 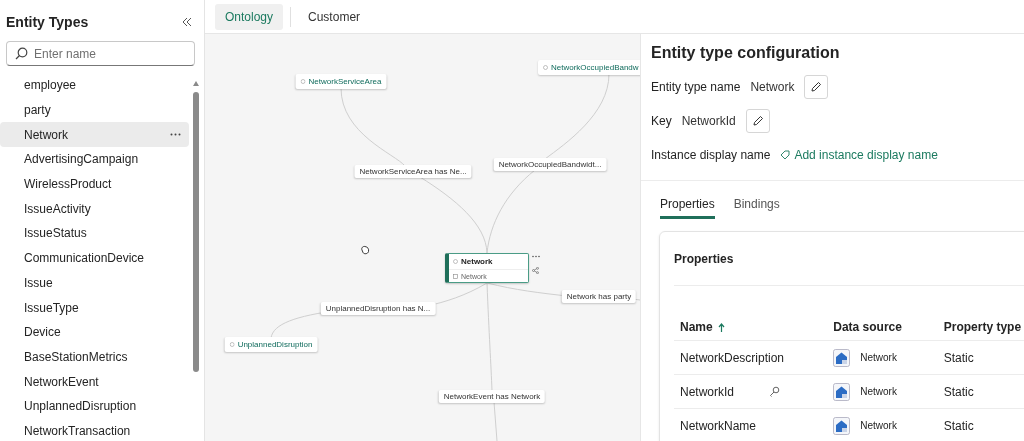 I want to click on node-title: UnplannedDisruption, so click(x=275, y=344).